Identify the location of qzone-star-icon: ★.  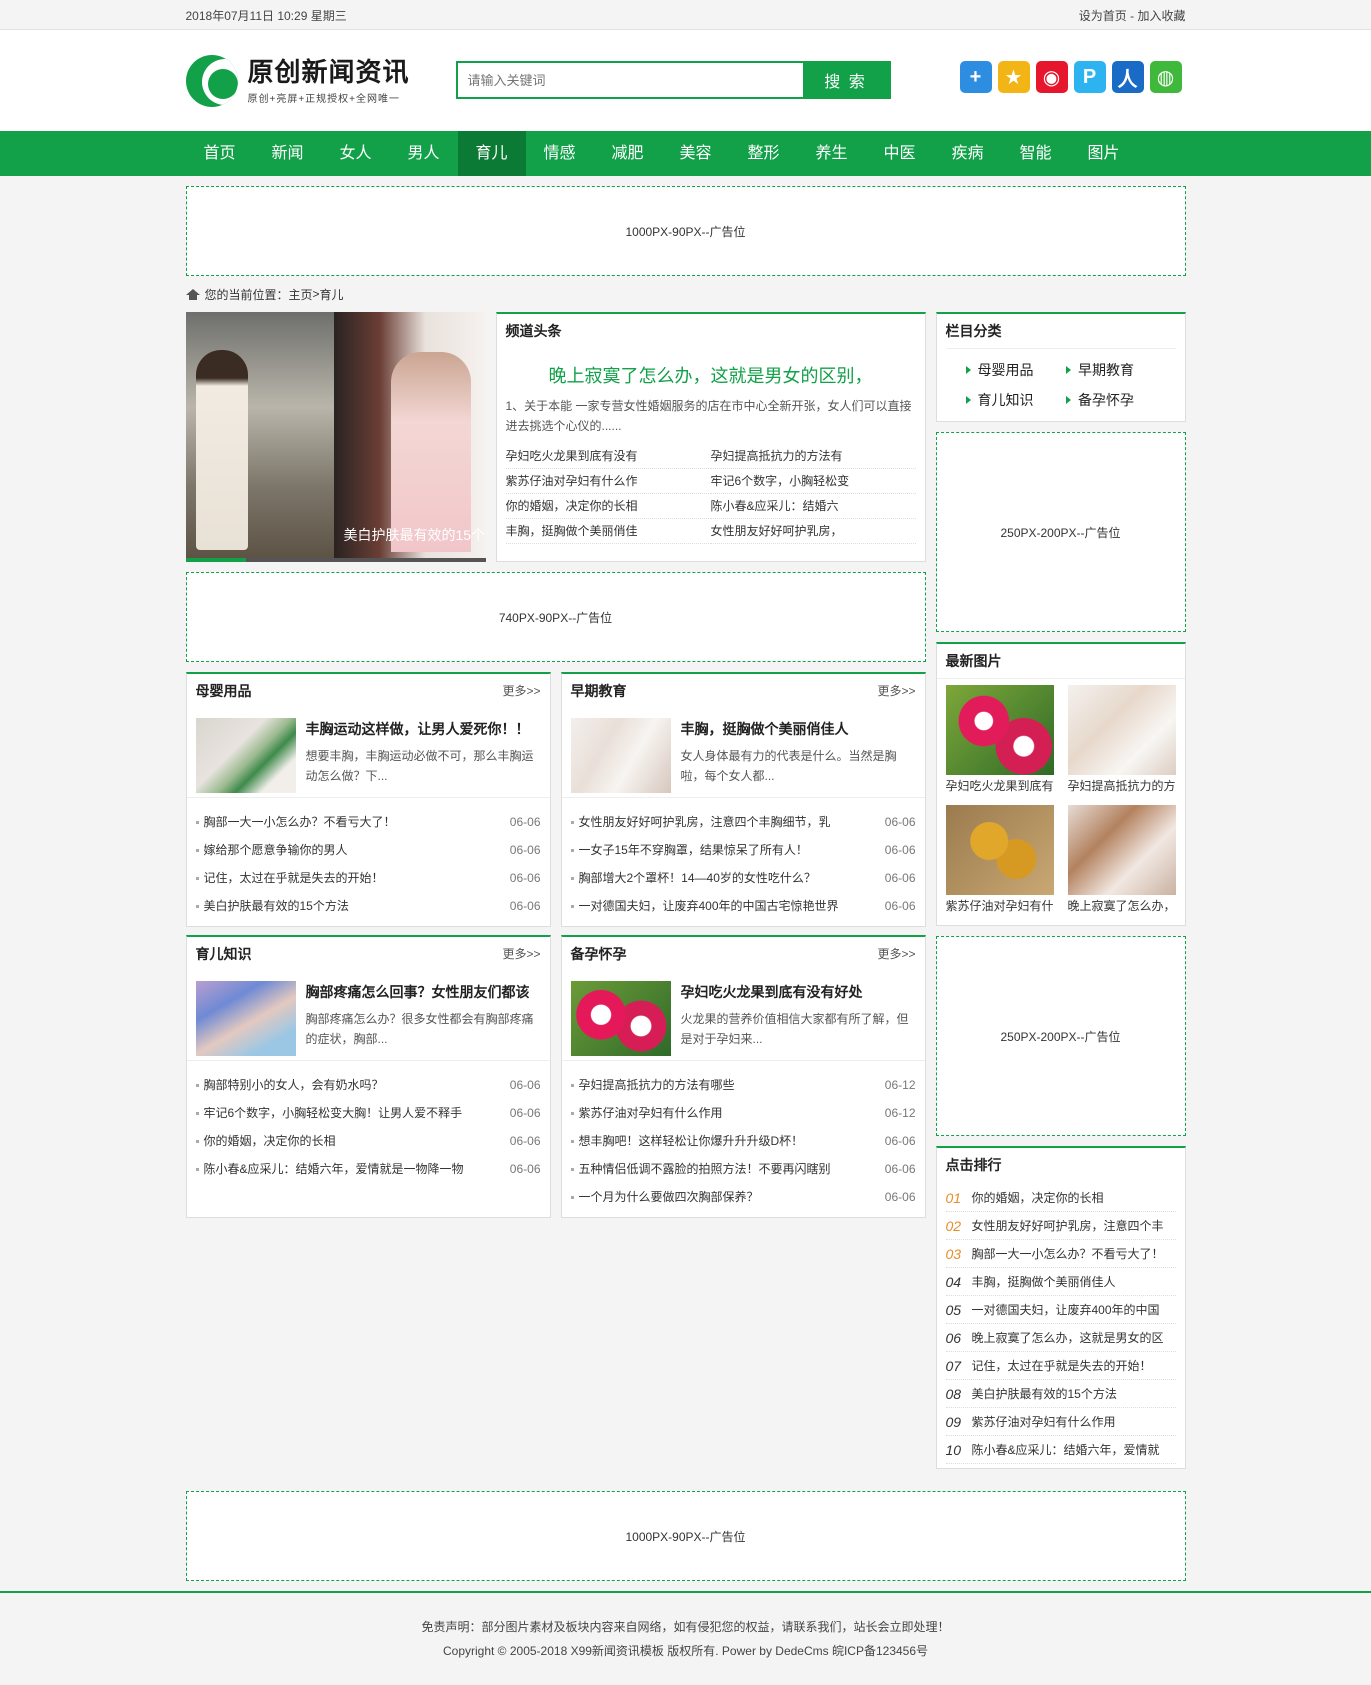
(1013, 77).